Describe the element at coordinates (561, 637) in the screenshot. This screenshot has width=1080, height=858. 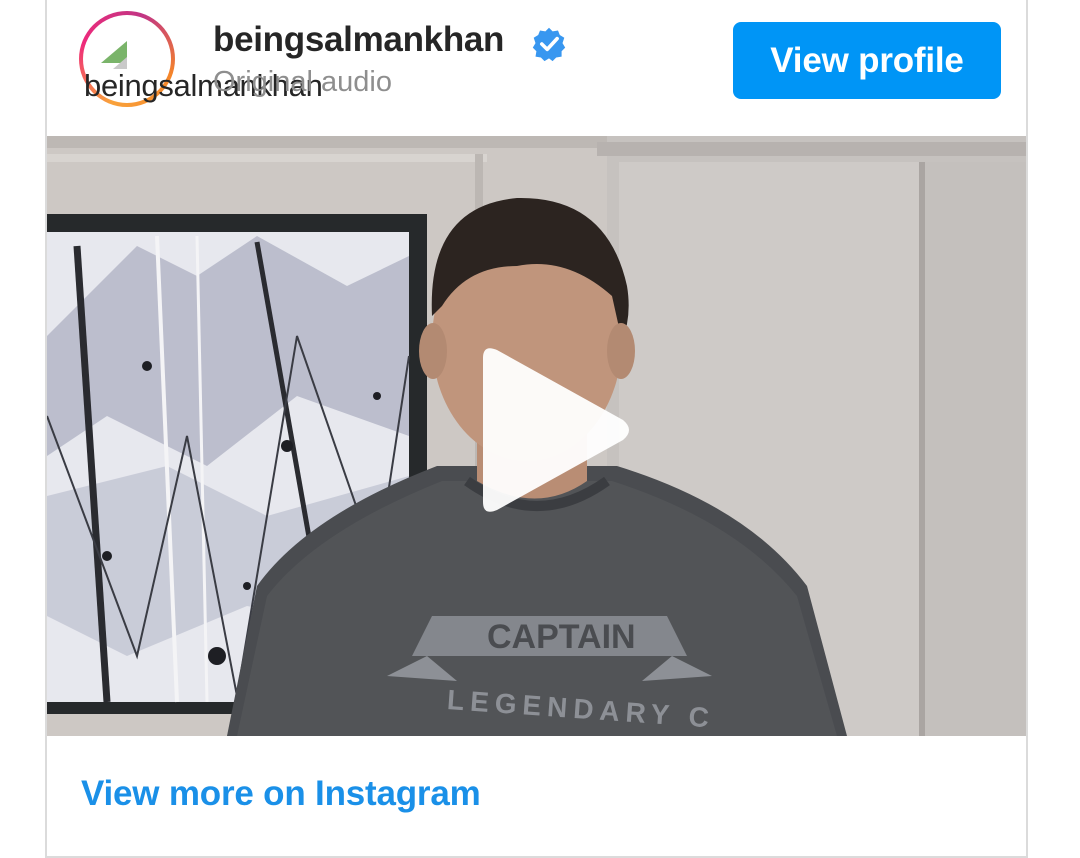
I see `shirt-text-top: CAPTAIN` at that location.